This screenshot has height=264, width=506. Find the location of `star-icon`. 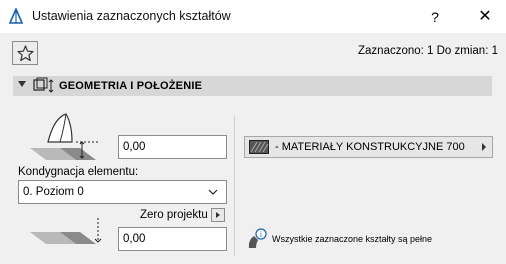

star-icon is located at coordinates (25, 53).